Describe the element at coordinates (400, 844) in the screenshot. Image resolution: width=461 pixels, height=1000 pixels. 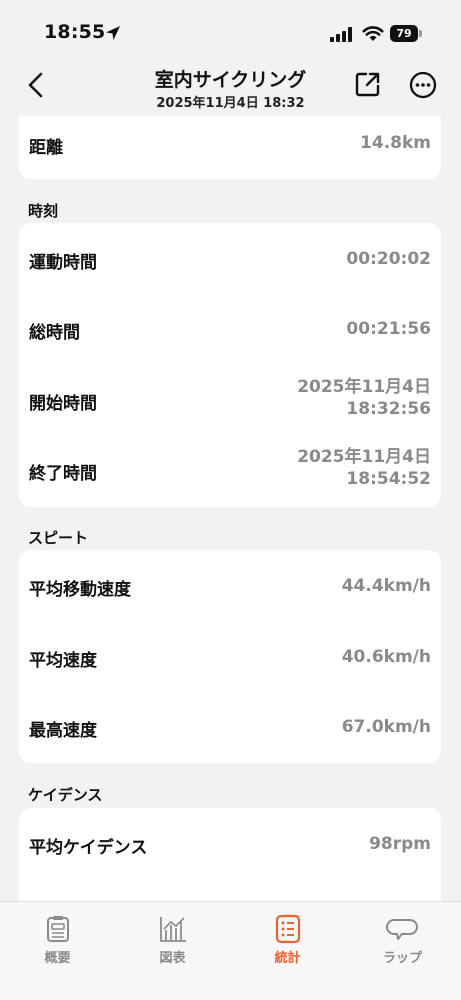
I see `stat-value: 98rpm` at that location.